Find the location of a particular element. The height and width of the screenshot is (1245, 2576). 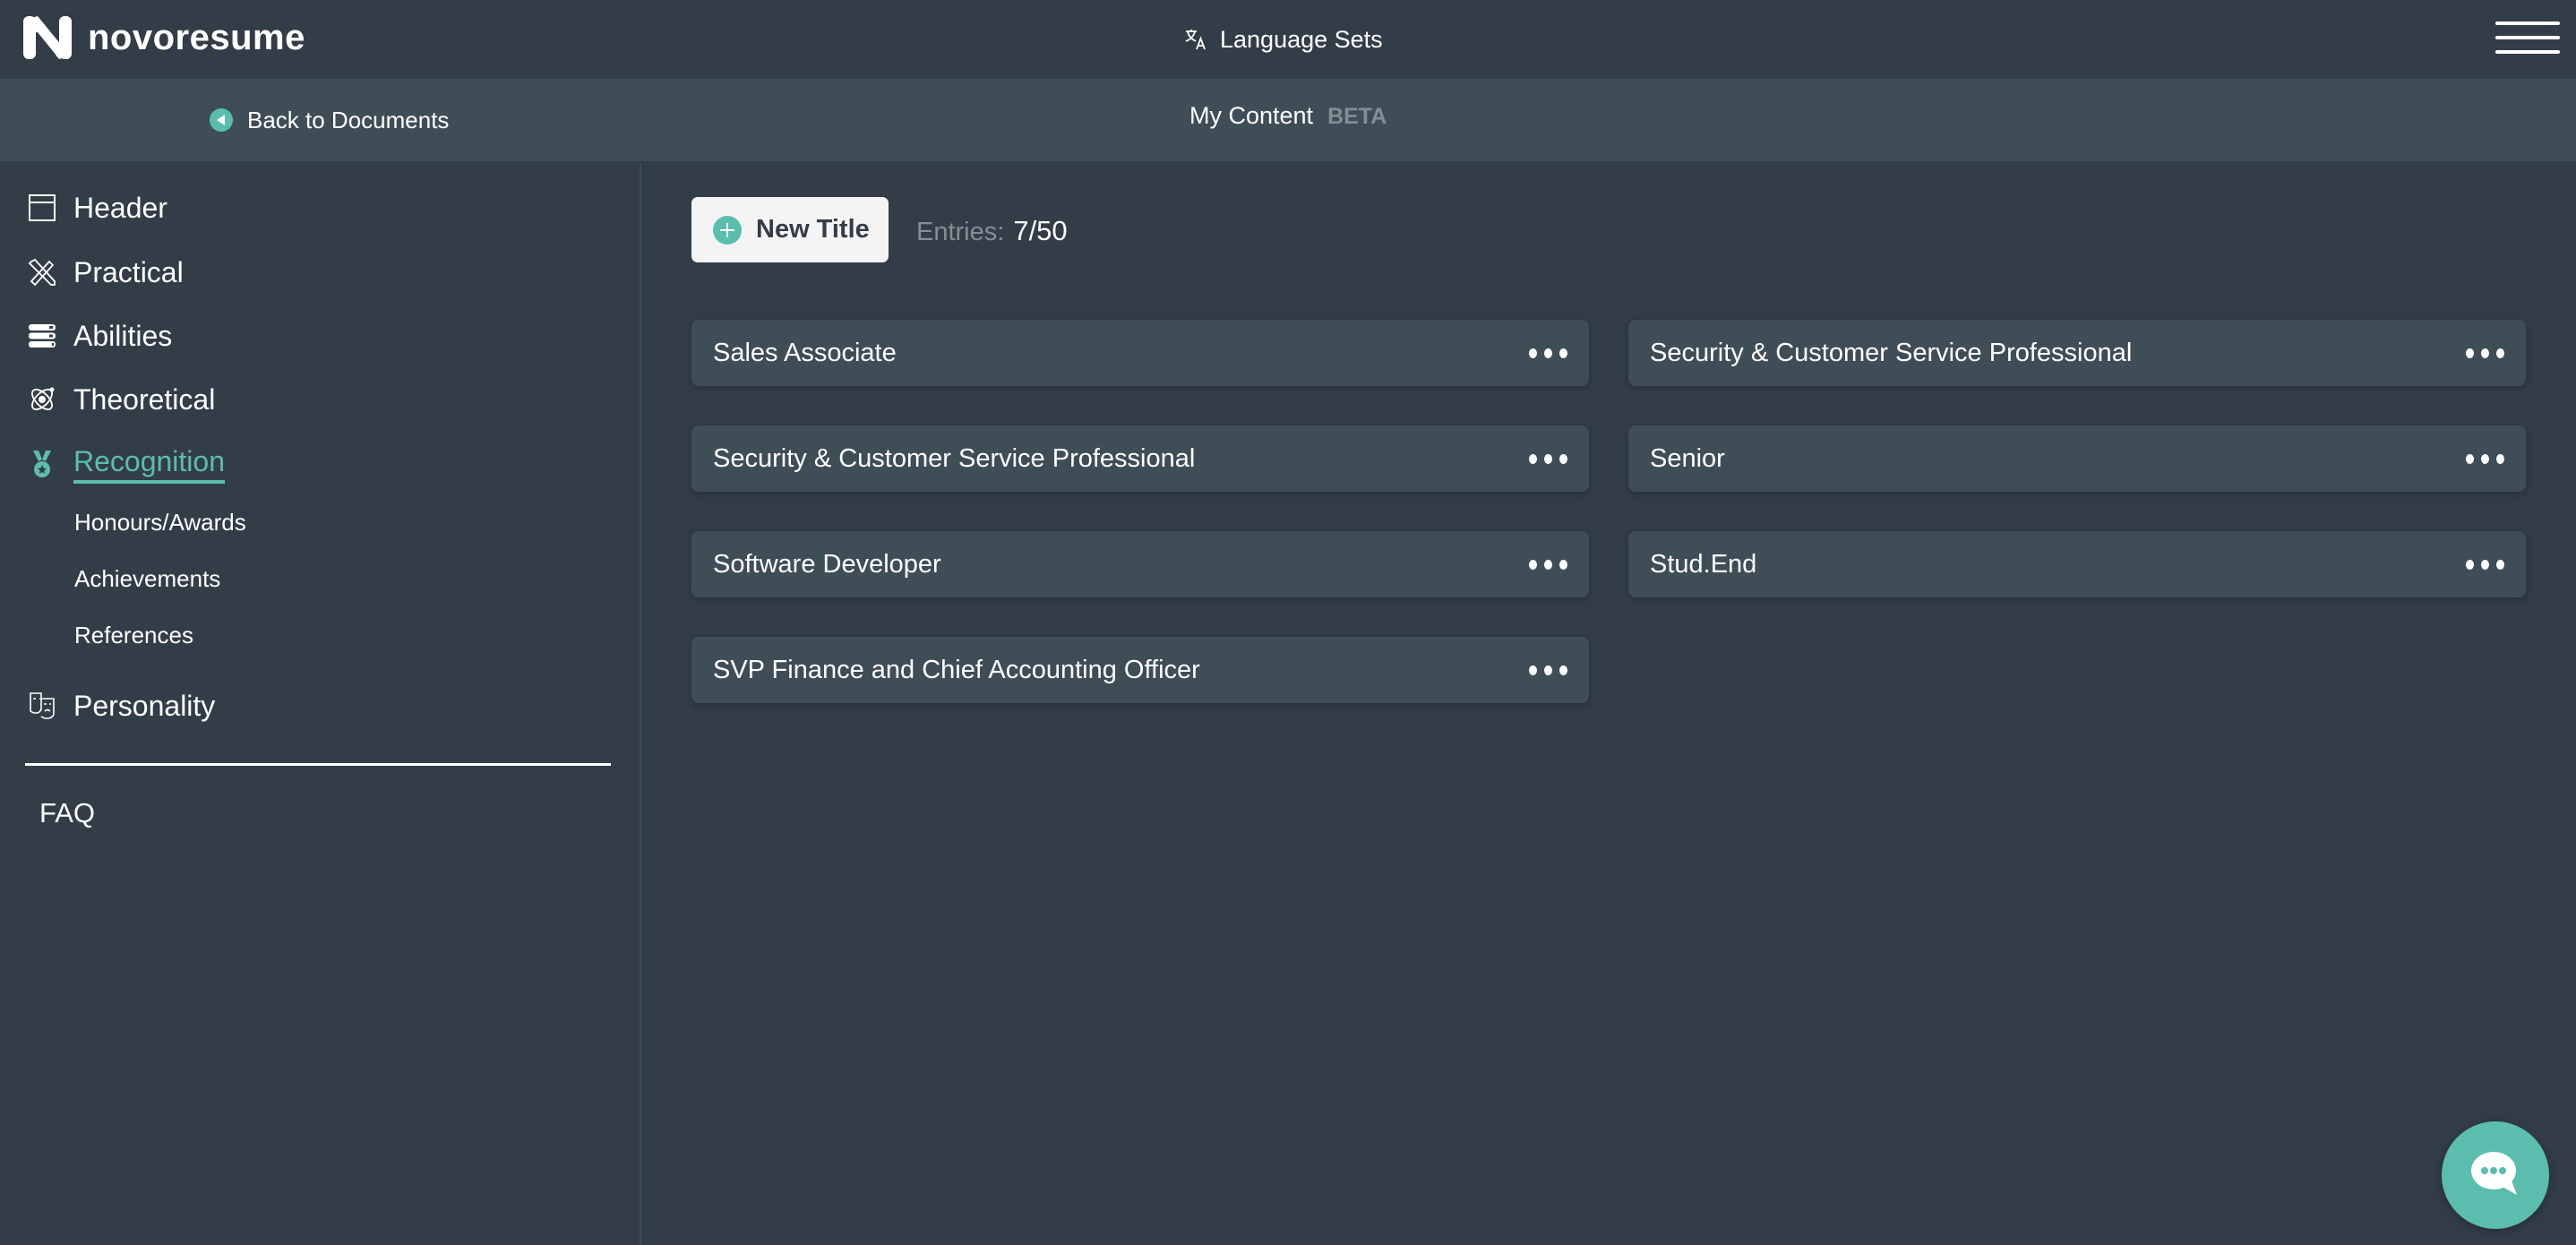

layout-icon is located at coordinates (42, 208).